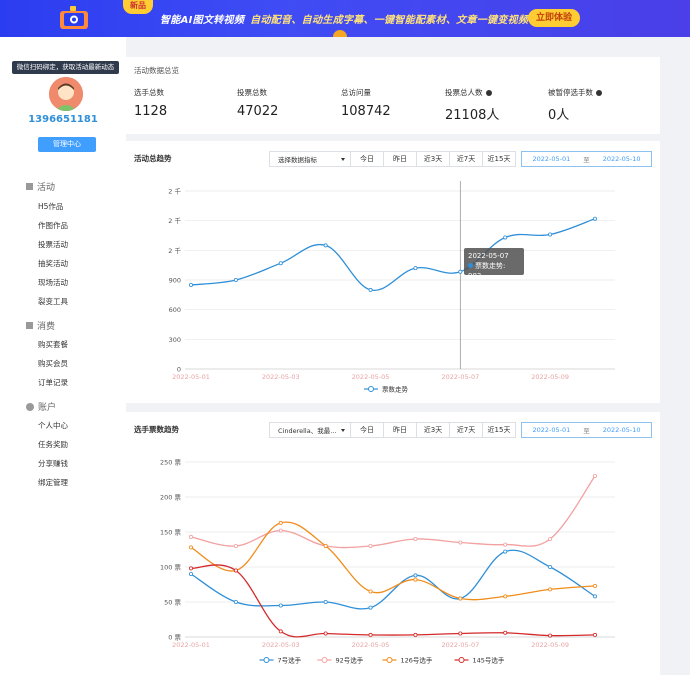  What do you see at coordinates (417, 659) in the screenshot?
I see `legend-label: 126号选手` at bounding box center [417, 659].